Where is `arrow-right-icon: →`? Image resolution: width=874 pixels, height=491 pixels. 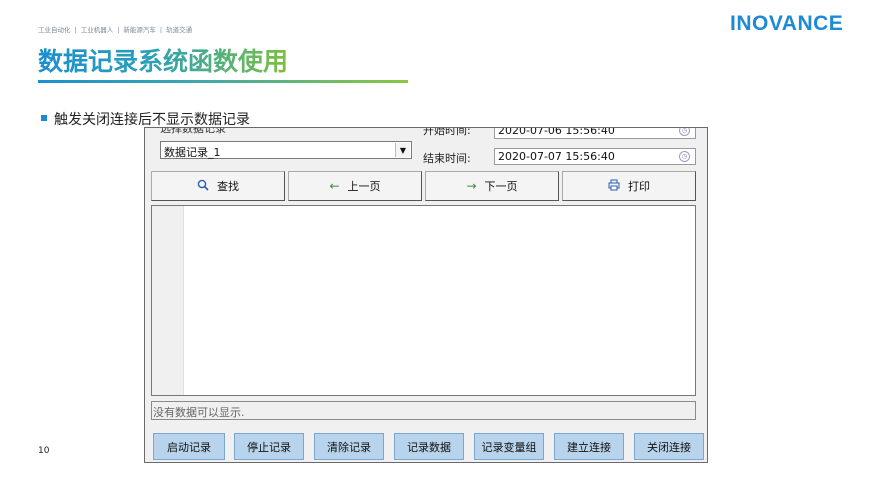
arrow-right-icon: → is located at coordinates (471, 186).